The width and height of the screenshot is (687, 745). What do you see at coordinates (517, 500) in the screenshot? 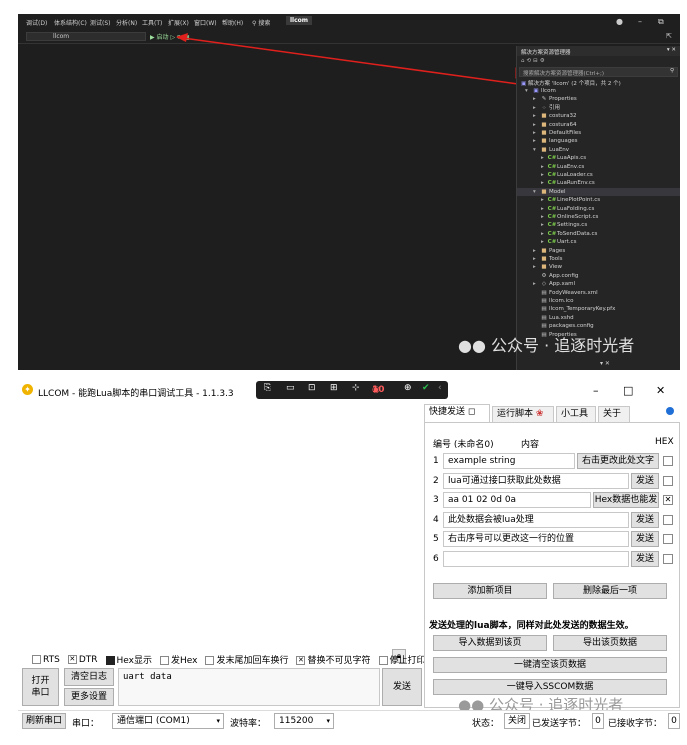
I see `row-content-input: aa 01 02 0d 0a` at bounding box center [517, 500].